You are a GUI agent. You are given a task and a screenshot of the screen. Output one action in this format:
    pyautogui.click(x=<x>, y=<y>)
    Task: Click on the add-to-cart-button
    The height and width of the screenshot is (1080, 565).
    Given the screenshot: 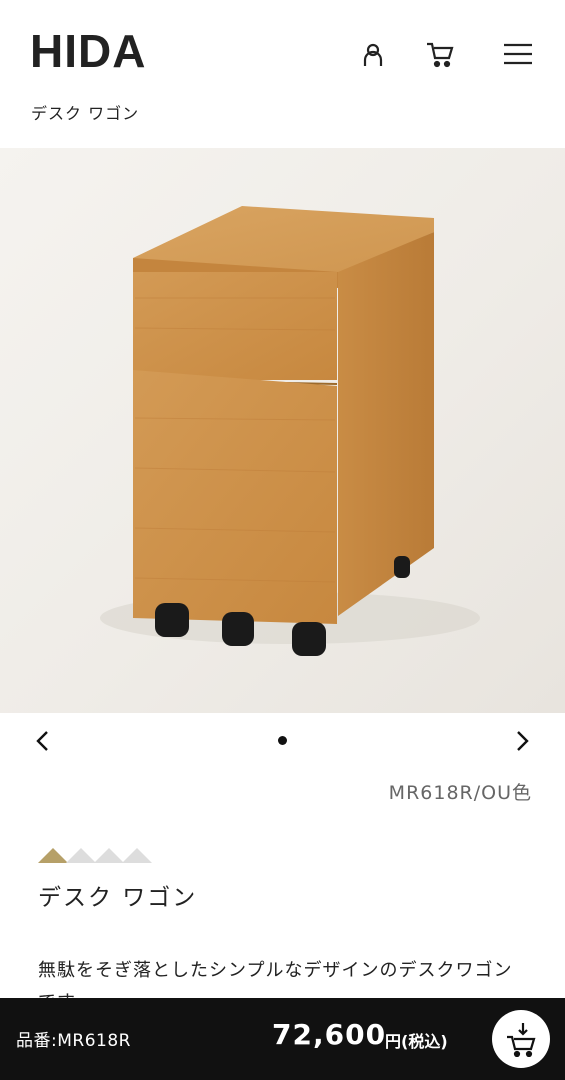 What is the action you would take?
    pyautogui.click(x=521, y=1039)
    